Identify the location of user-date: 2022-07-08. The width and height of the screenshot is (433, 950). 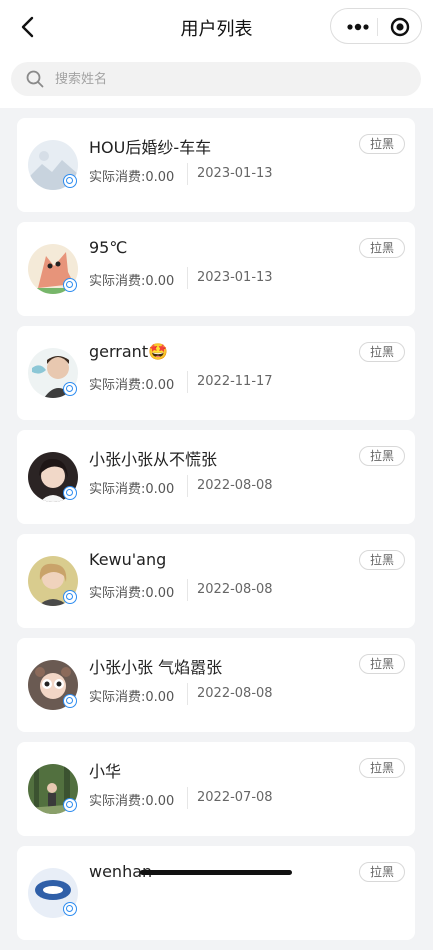
(235, 797).